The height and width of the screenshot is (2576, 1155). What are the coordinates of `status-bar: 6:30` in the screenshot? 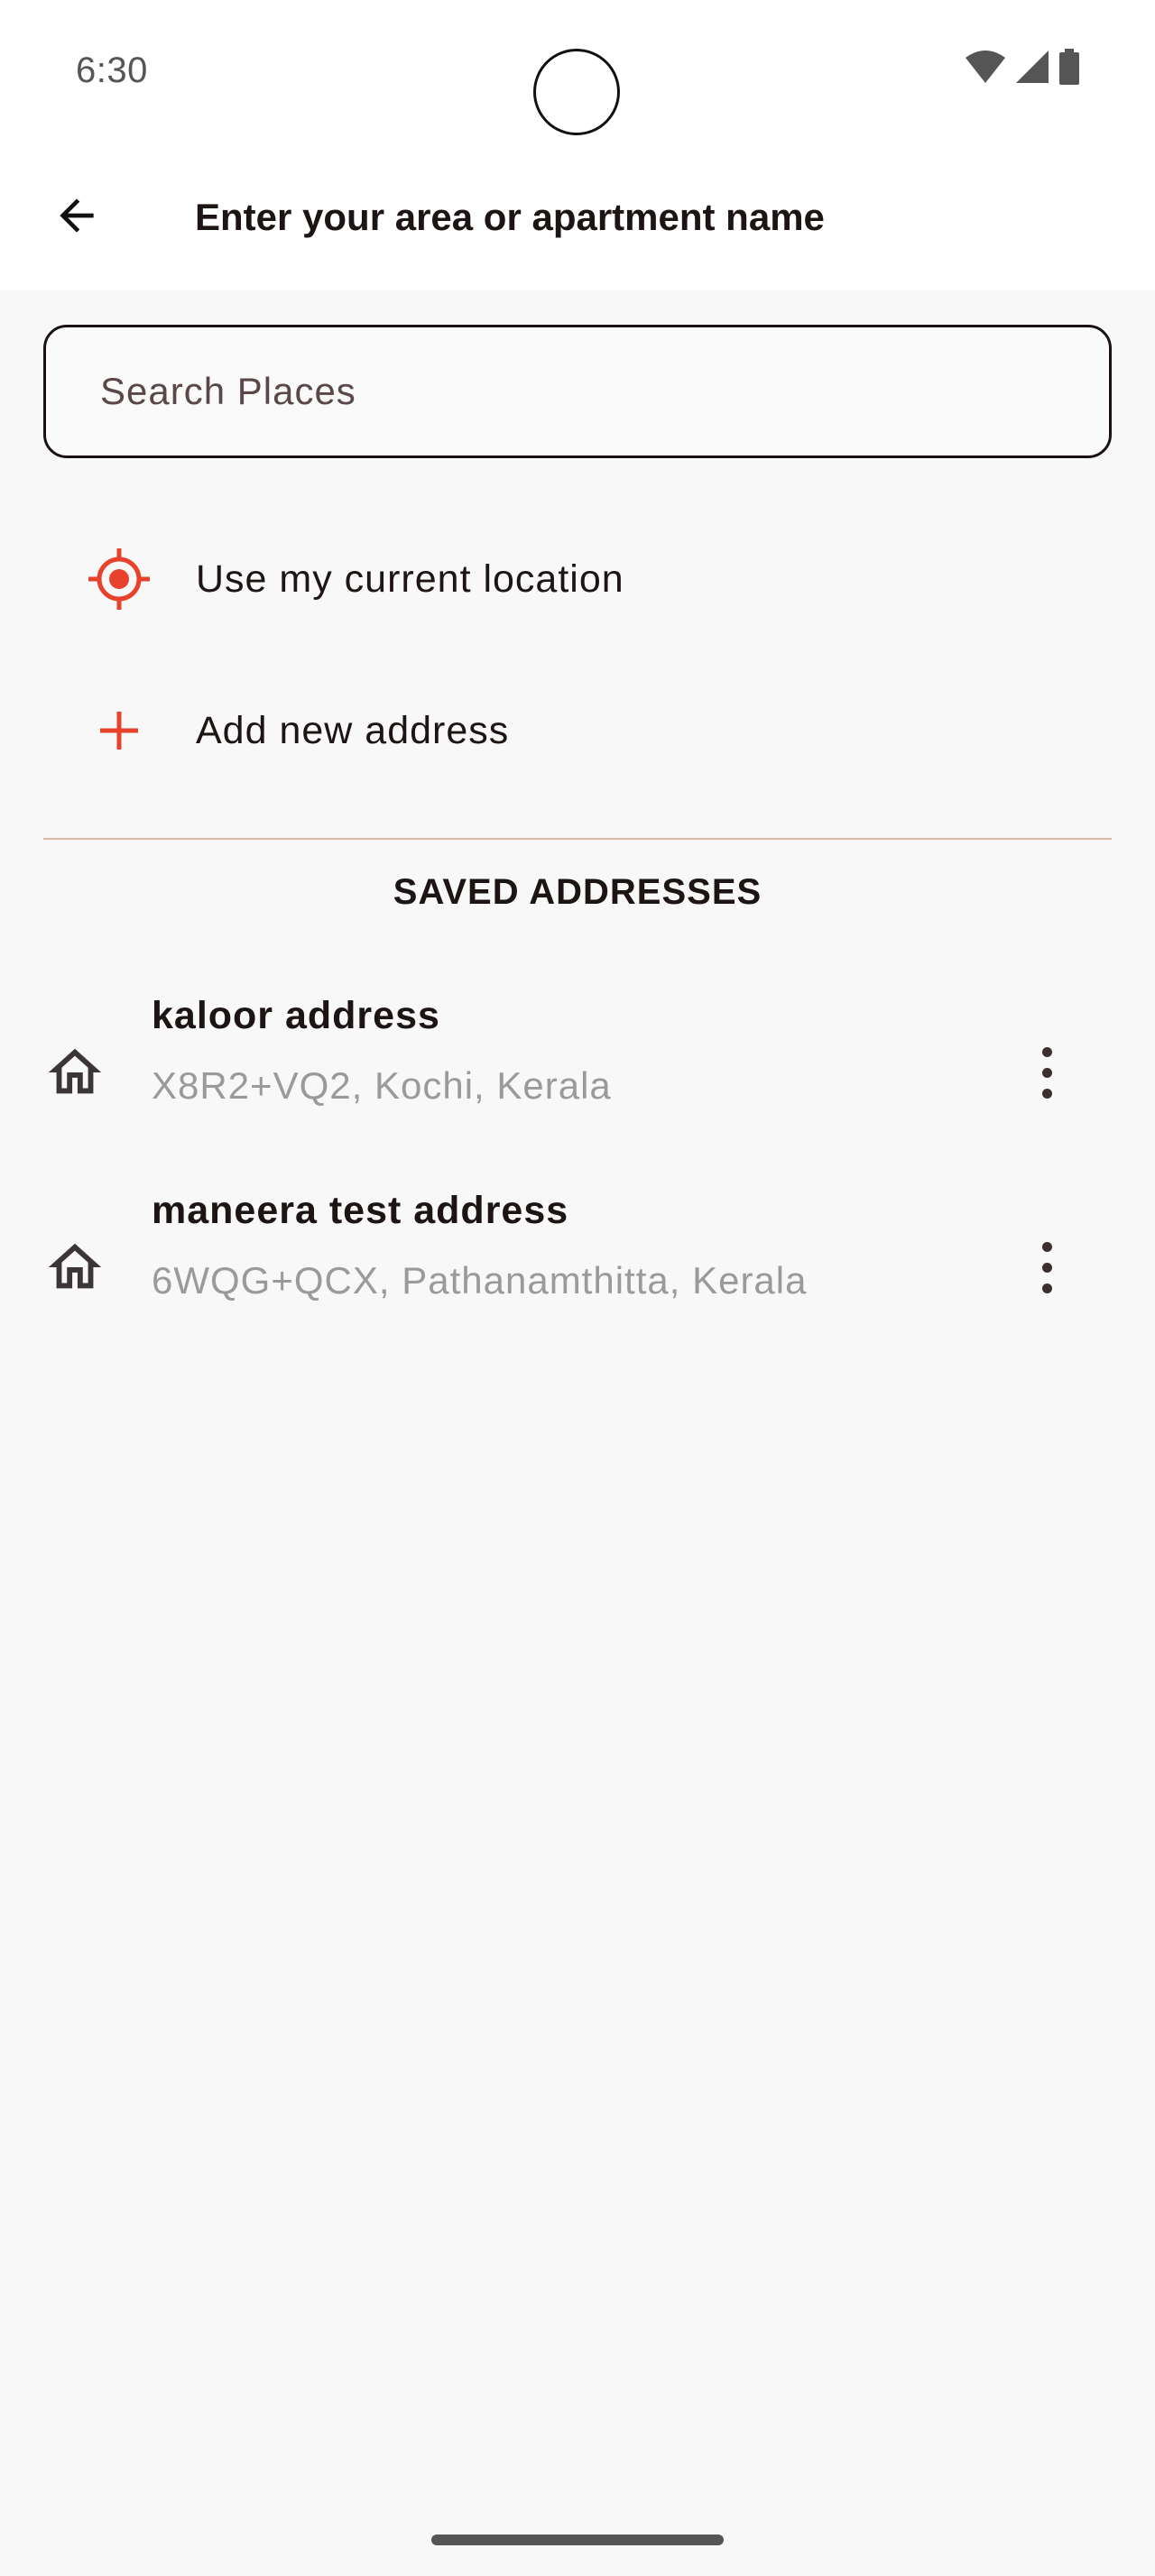 It's located at (577, 72).